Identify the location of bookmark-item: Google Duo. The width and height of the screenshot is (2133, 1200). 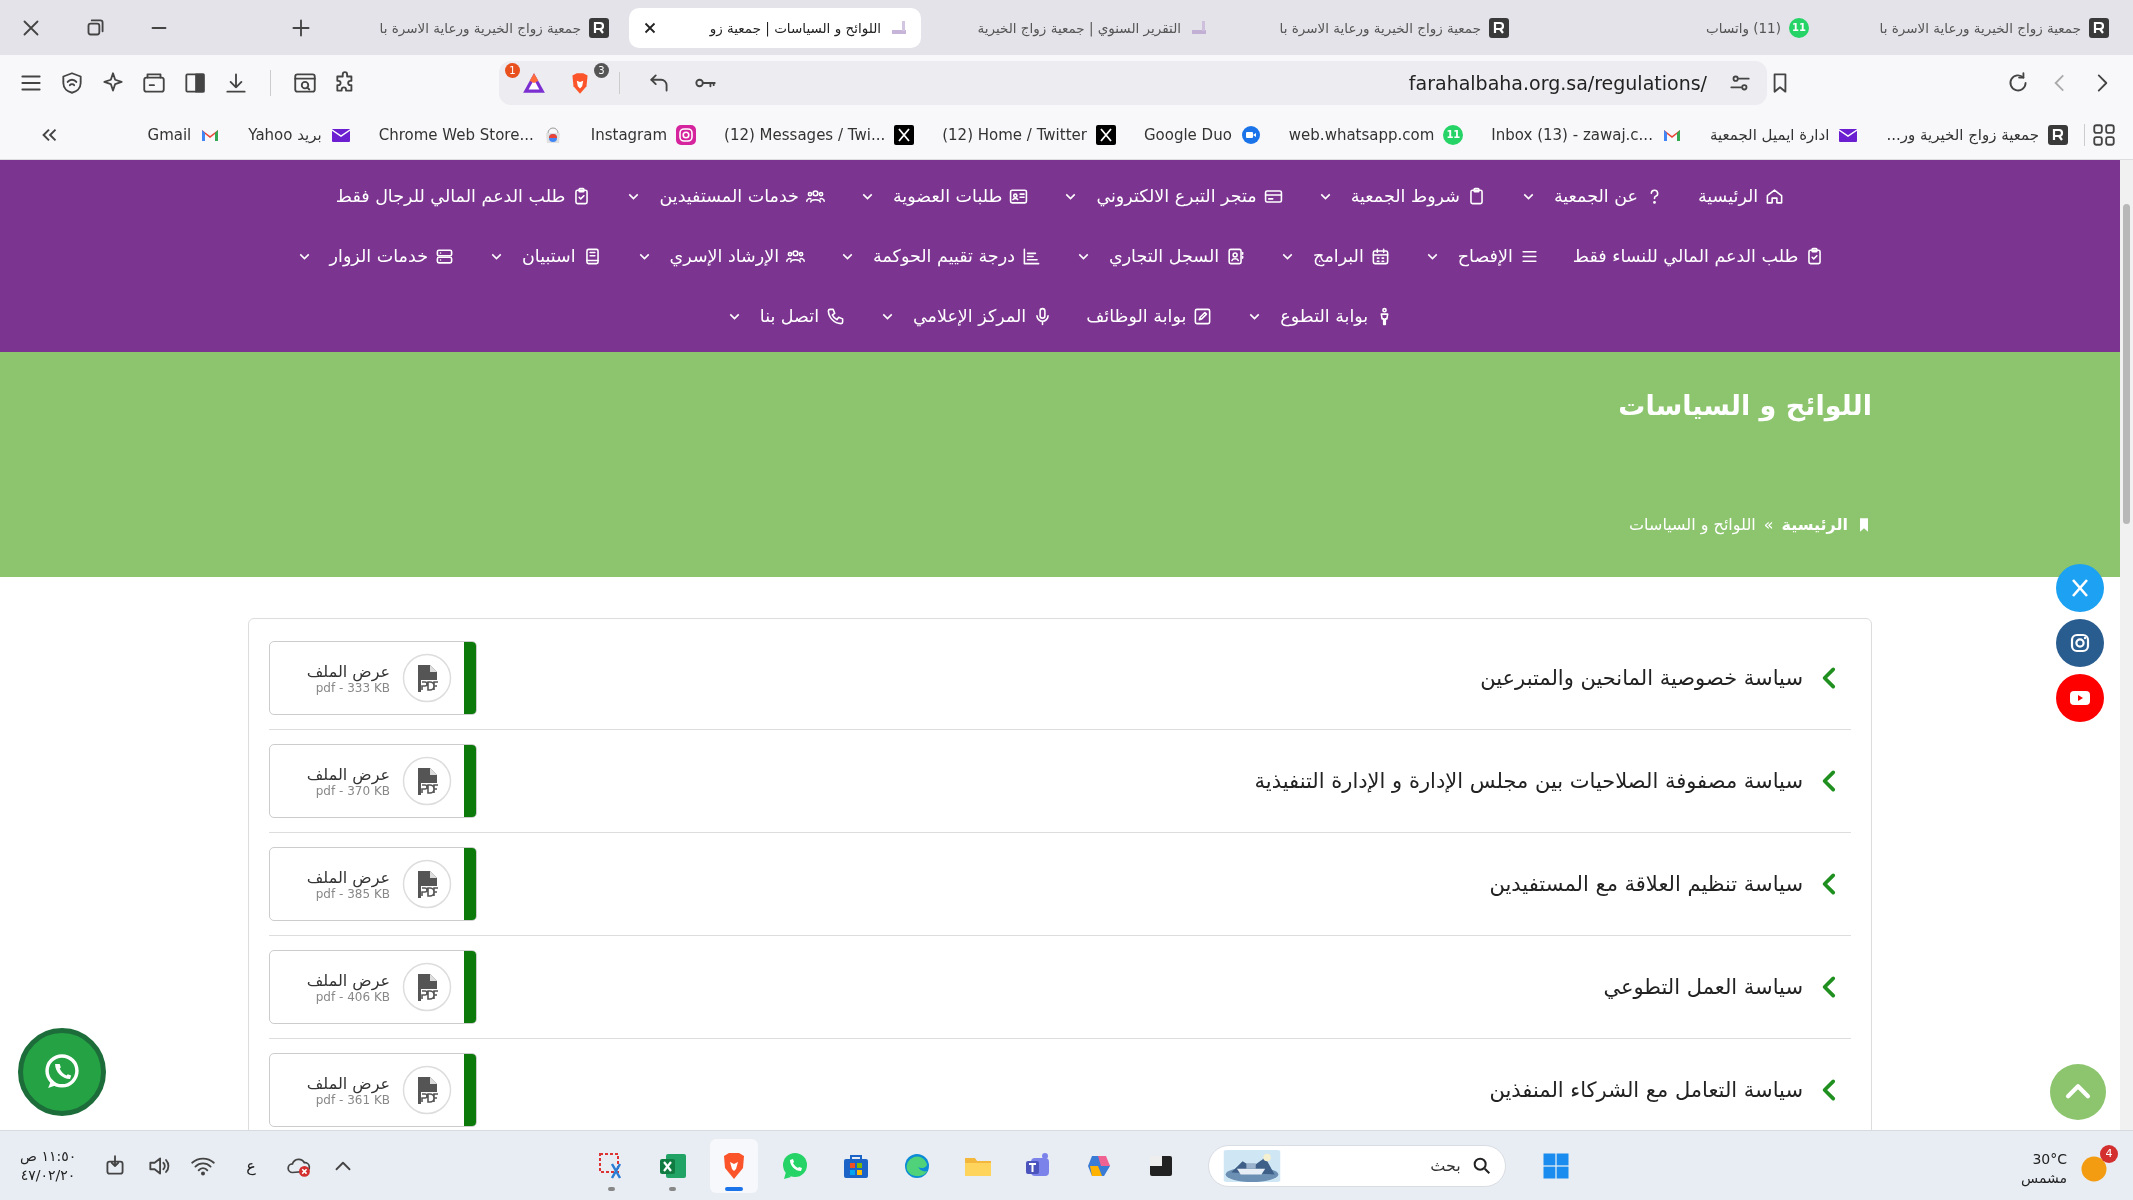
(1202, 134).